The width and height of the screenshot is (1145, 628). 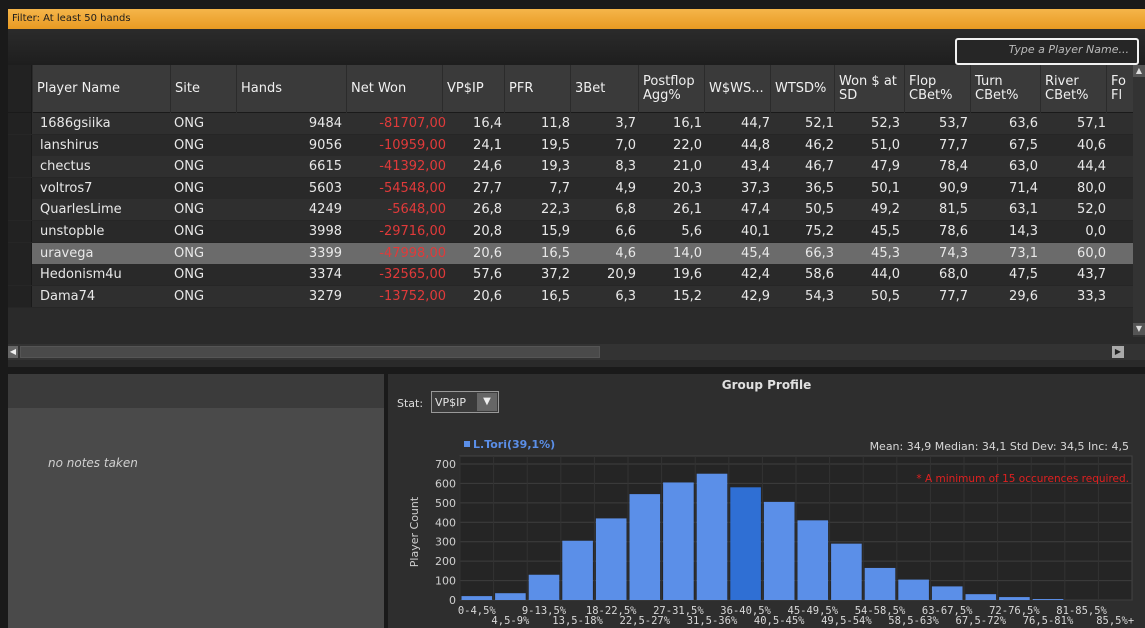 I want to click on column-header: Player Name, so click(x=99, y=89).